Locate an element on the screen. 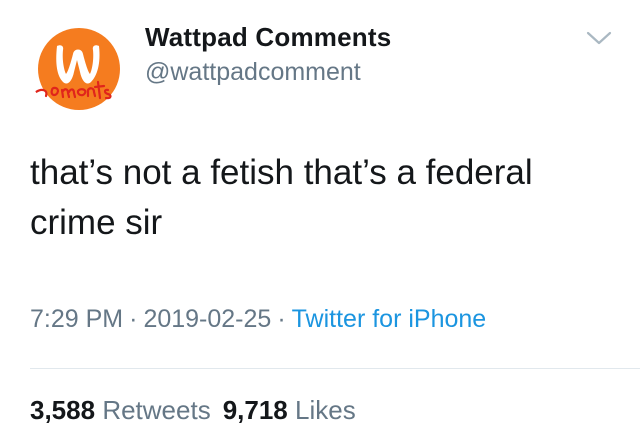  avatar is located at coordinates (79, 69).